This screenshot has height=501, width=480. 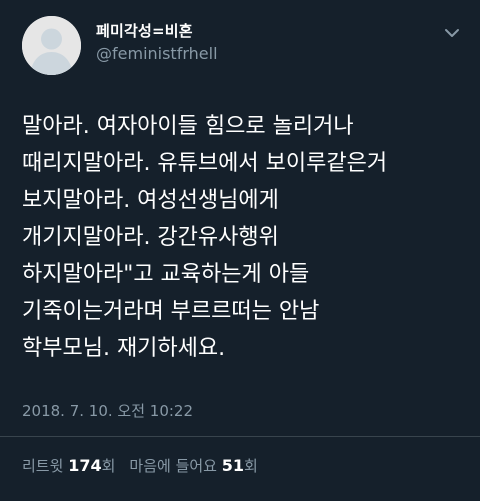 I want to click on tweet-line: 학부모님. 재기하세요., so click(x=124, y=348).